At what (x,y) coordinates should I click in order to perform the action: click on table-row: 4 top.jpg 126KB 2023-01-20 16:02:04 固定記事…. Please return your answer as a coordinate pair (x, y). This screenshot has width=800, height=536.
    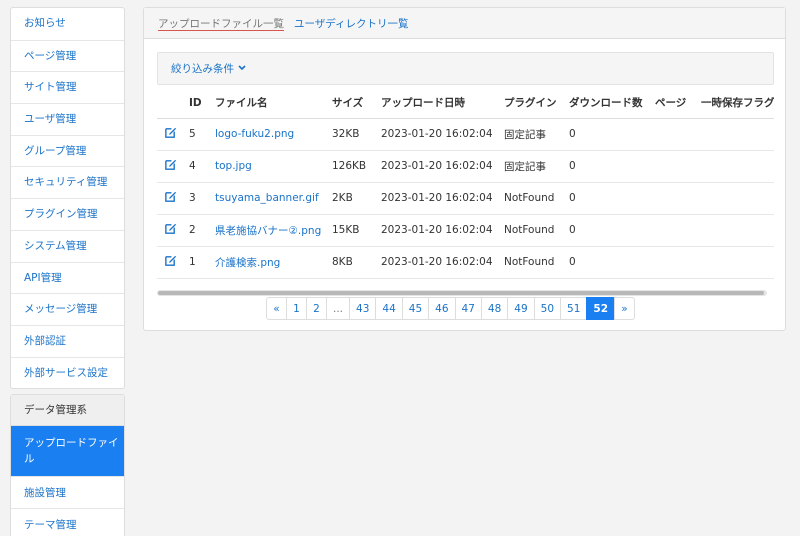
    Looking at the image, I should click on (465, 166).